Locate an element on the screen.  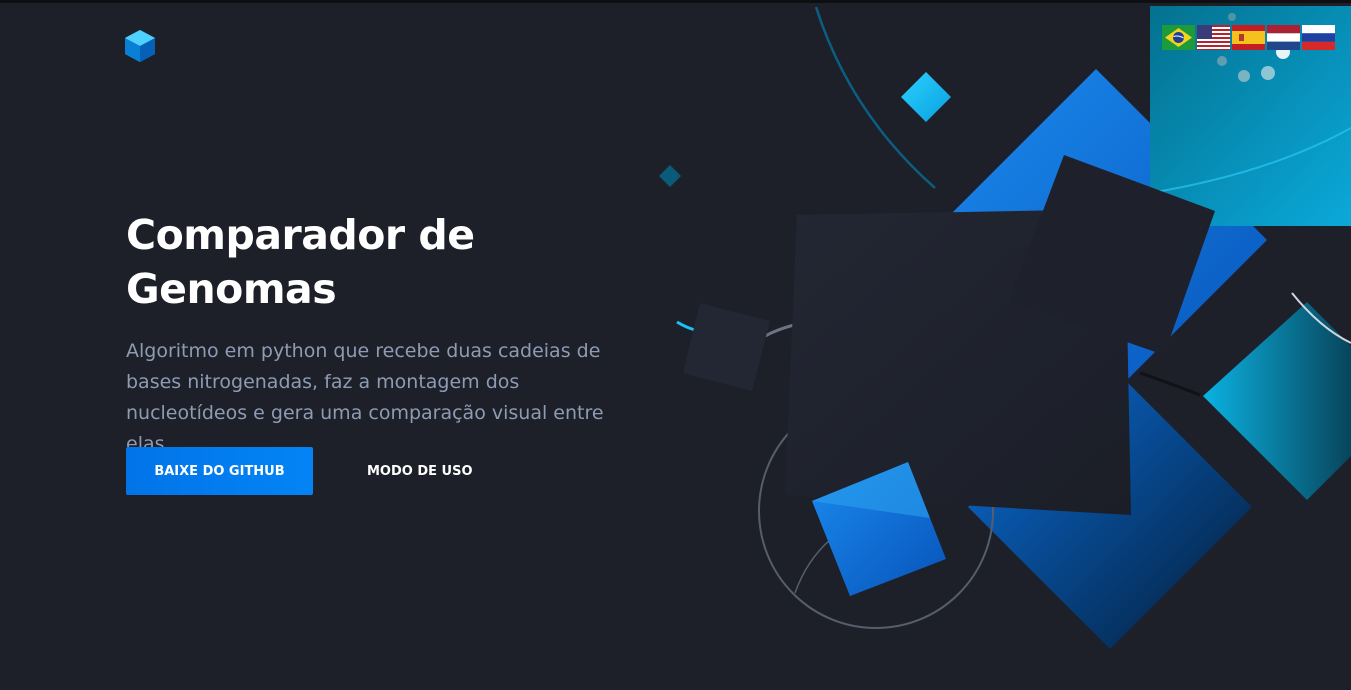
hero-actions: BAIXE DO GITHUB MODO DE USO is located at coordinates (299, 471).